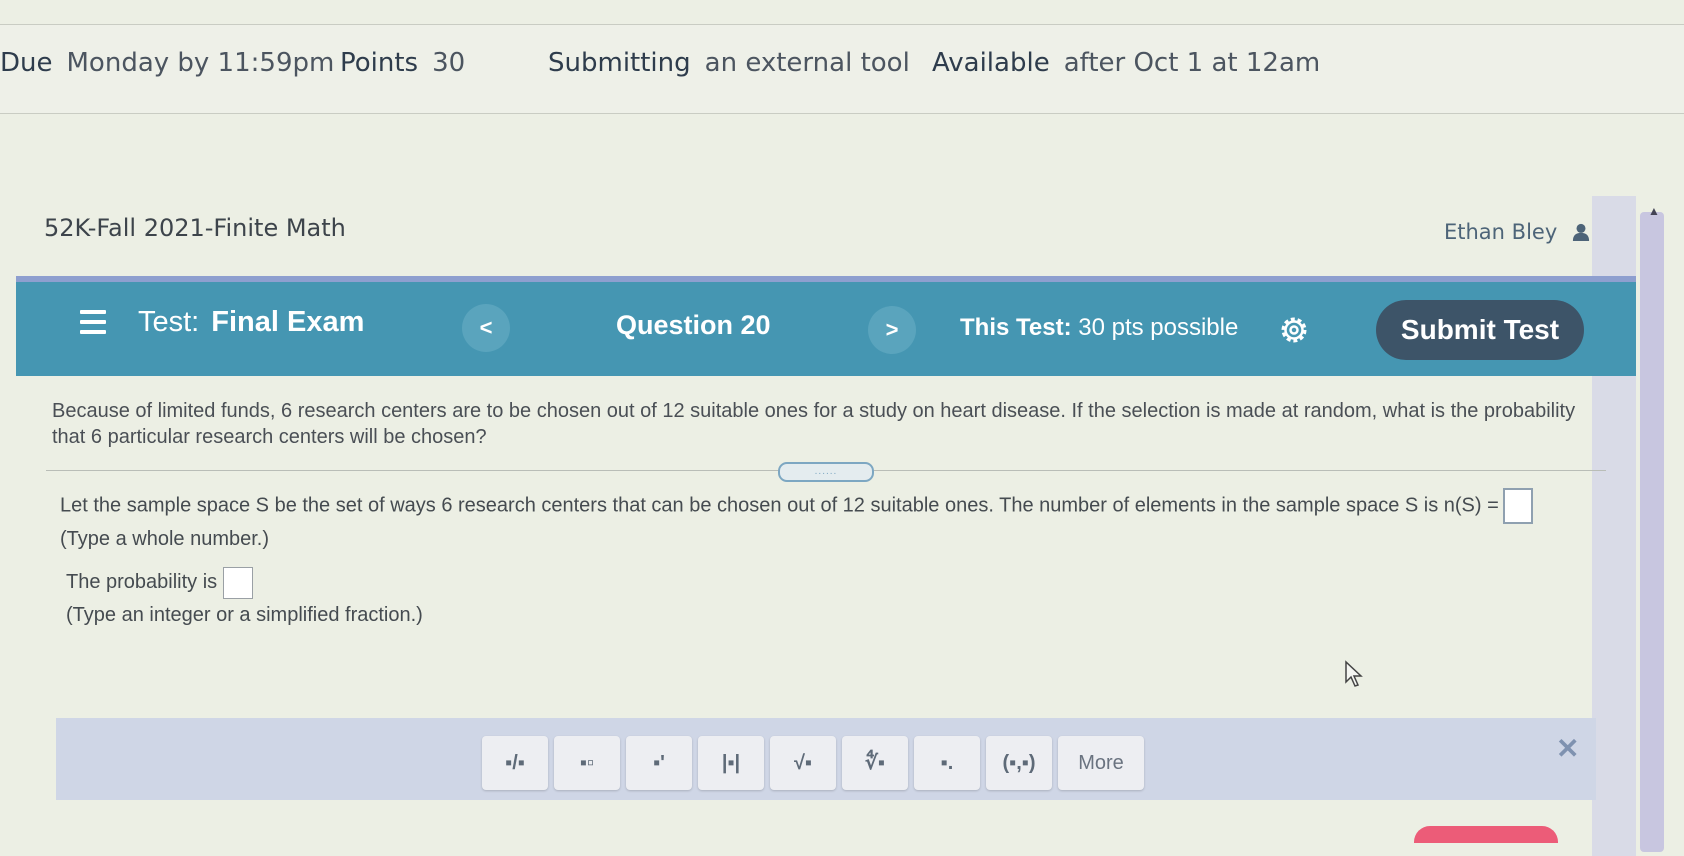 The height and width of the screenshot is (856, 1684). What do you see at coordinates (93, 325) in the screenshot?
I see `hamburger-menu-icon` at bounding box center [93, 325].